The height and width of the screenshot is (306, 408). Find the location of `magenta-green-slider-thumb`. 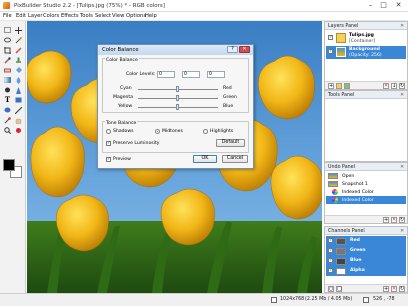

magenta-green-slider-thumb is located at coordinates (177, 98).